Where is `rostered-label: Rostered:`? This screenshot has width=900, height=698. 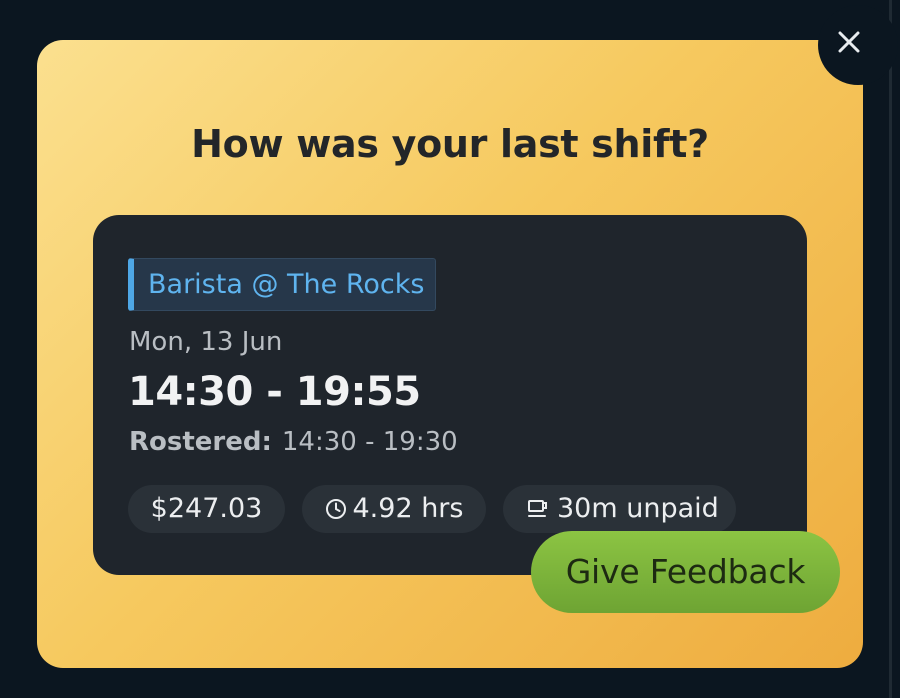
rostered-label: Rostered: is located at coordinates (200, 442).